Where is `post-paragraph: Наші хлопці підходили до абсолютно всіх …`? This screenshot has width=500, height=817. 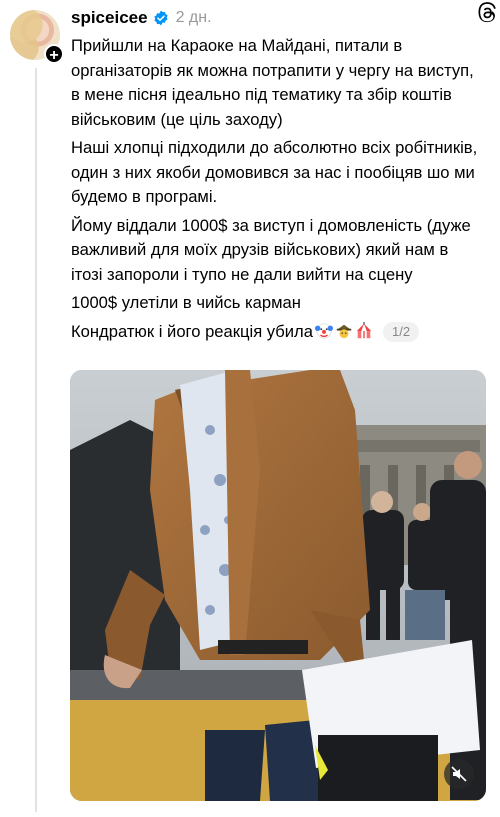 post-paragraph: Наші хлопці підходили до абсолютно всіх … is located at coordinates (274, 172).